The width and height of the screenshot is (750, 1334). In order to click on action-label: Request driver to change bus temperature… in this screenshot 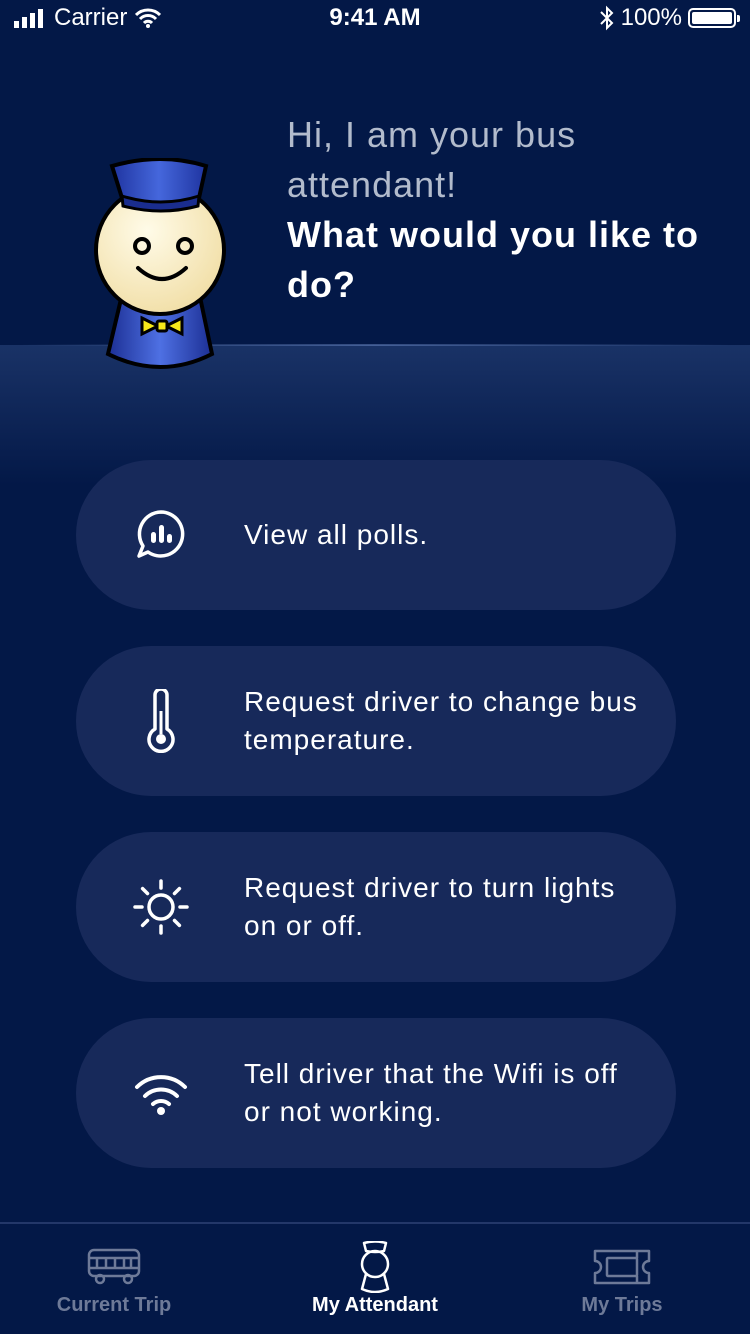, I will do `click(441, 720)`.